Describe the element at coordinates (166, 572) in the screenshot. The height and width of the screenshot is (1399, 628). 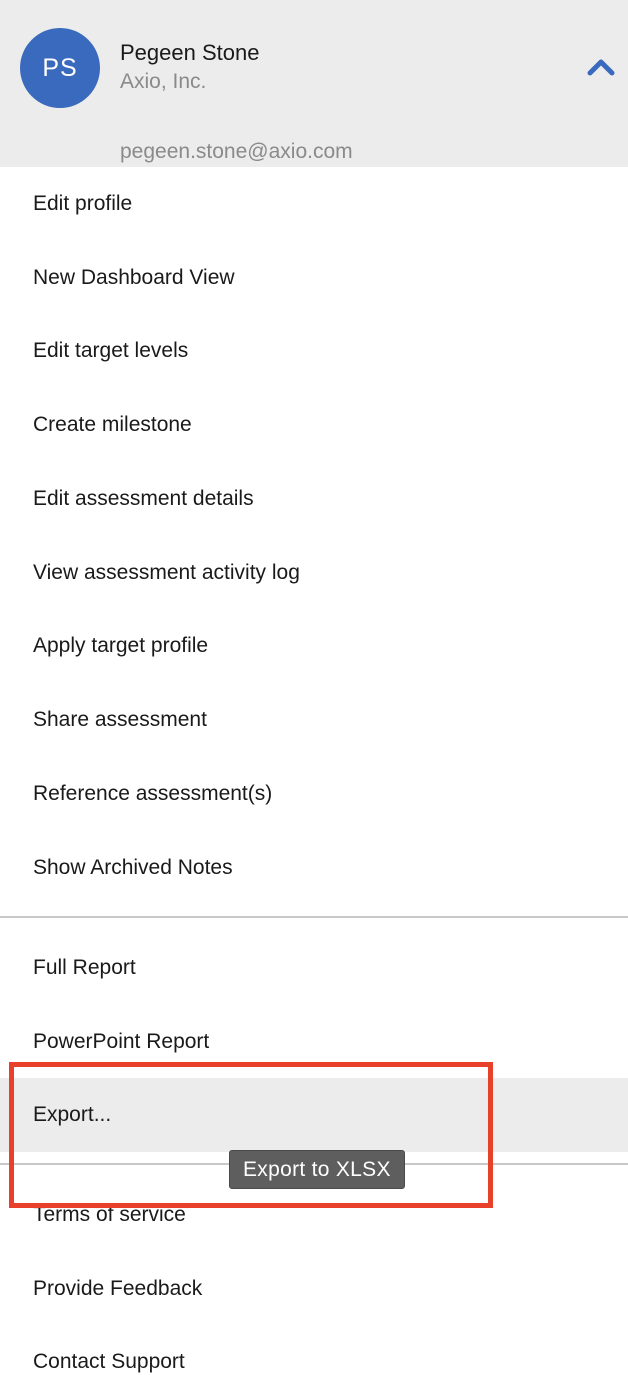
I see `menu-item-label: View assessment activity log` at that location.